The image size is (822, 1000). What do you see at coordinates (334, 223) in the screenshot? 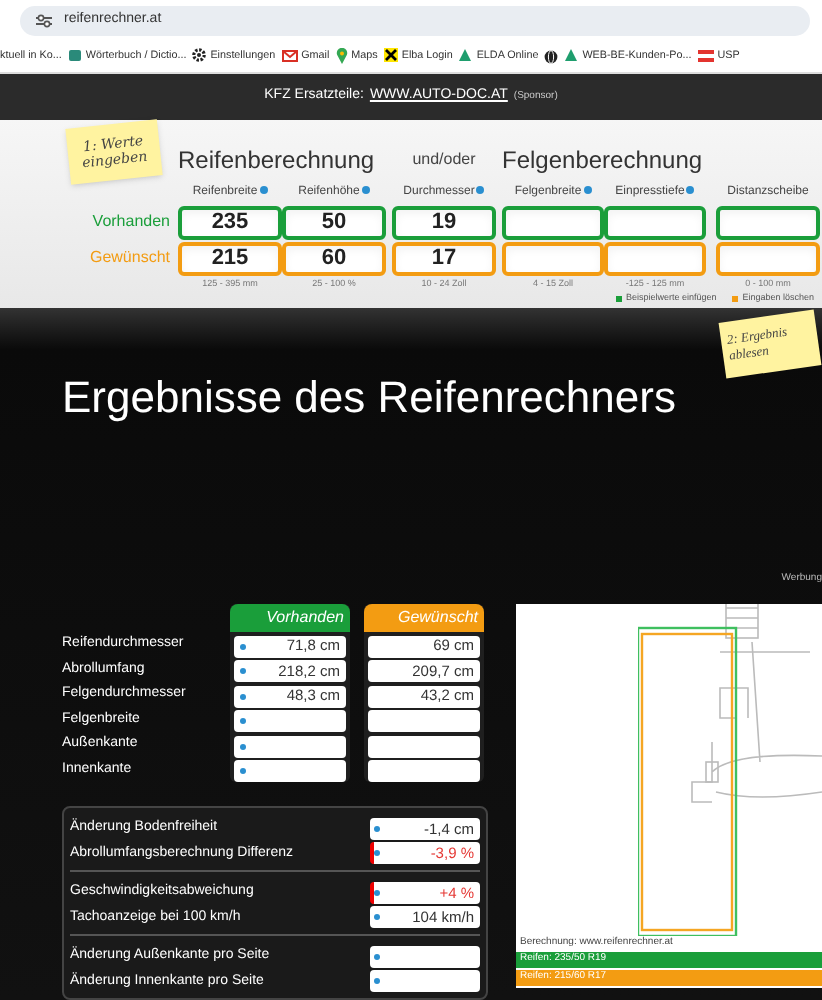
I see `input-field: 50` at bounding box center [334, 223].